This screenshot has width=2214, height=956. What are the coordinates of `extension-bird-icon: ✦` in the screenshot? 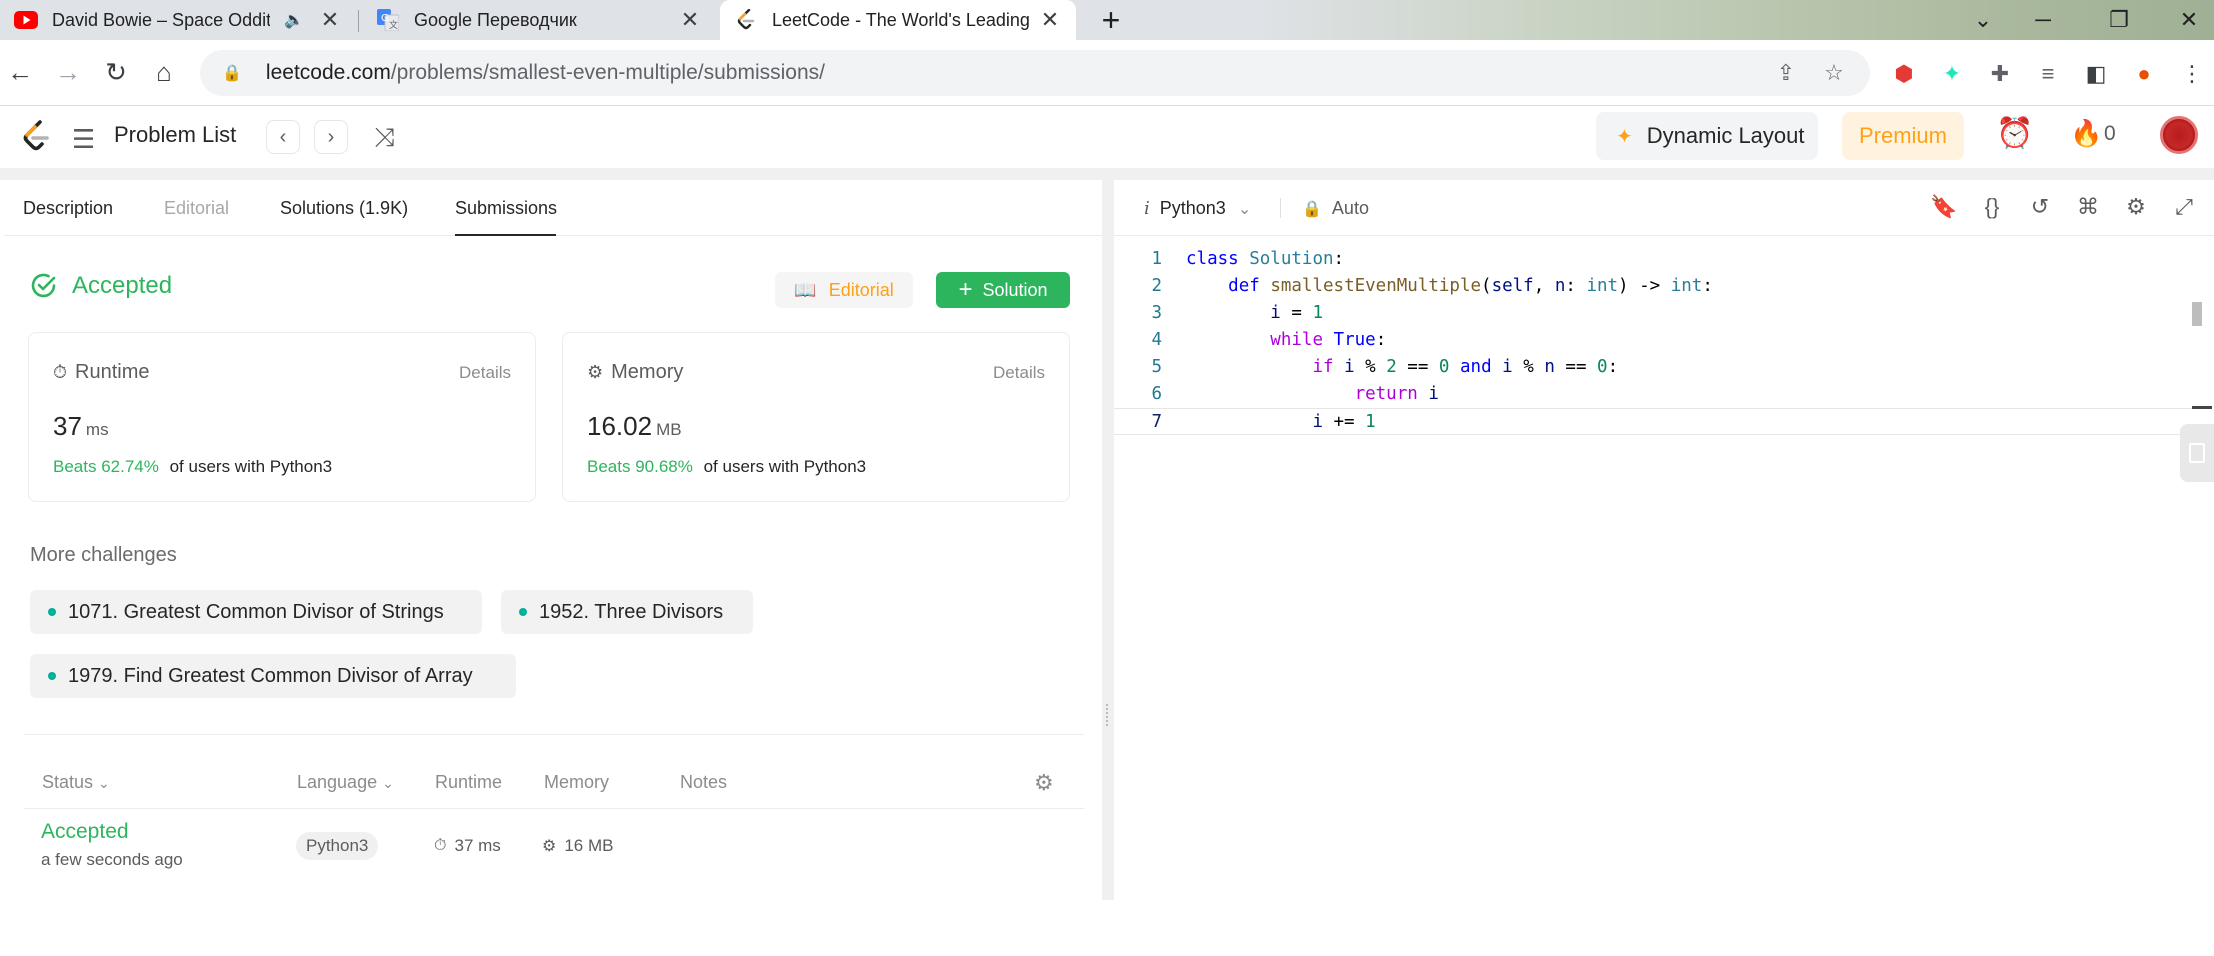 It's located at (1952, 74).